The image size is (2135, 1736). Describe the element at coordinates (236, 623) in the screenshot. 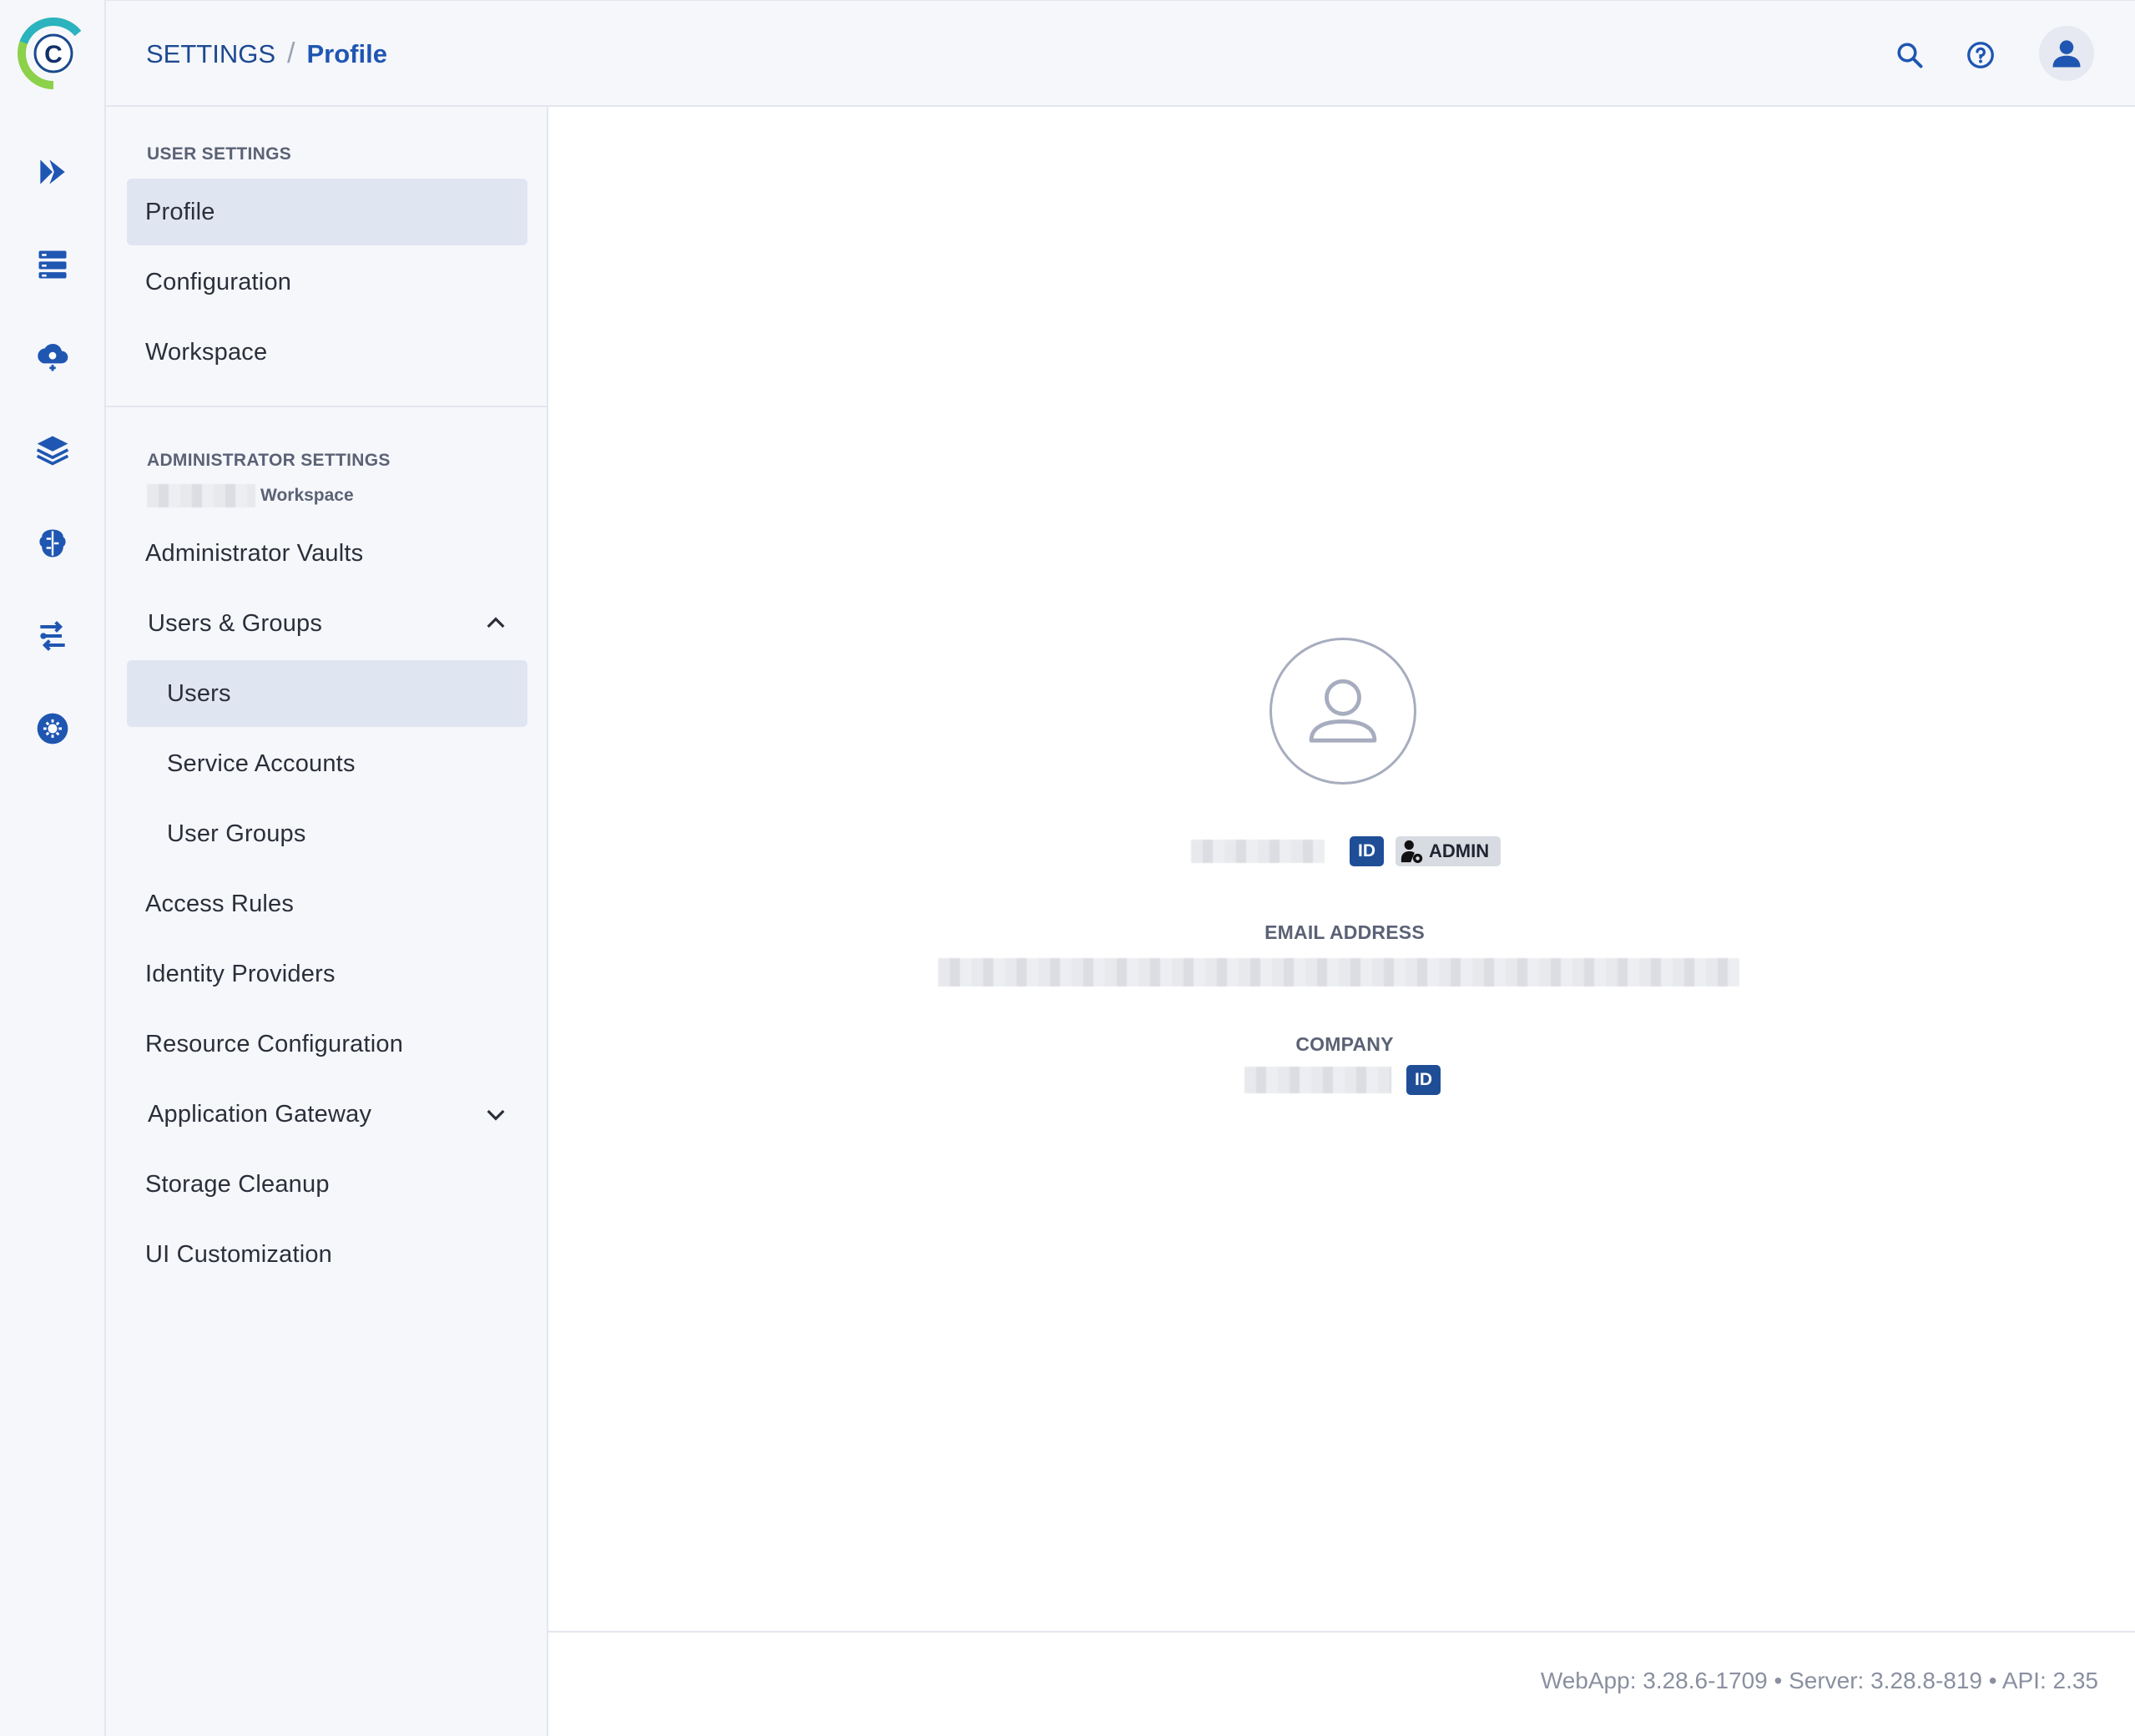

I see `sidebar-group-users-groups-label: Users & Groups` at that location.